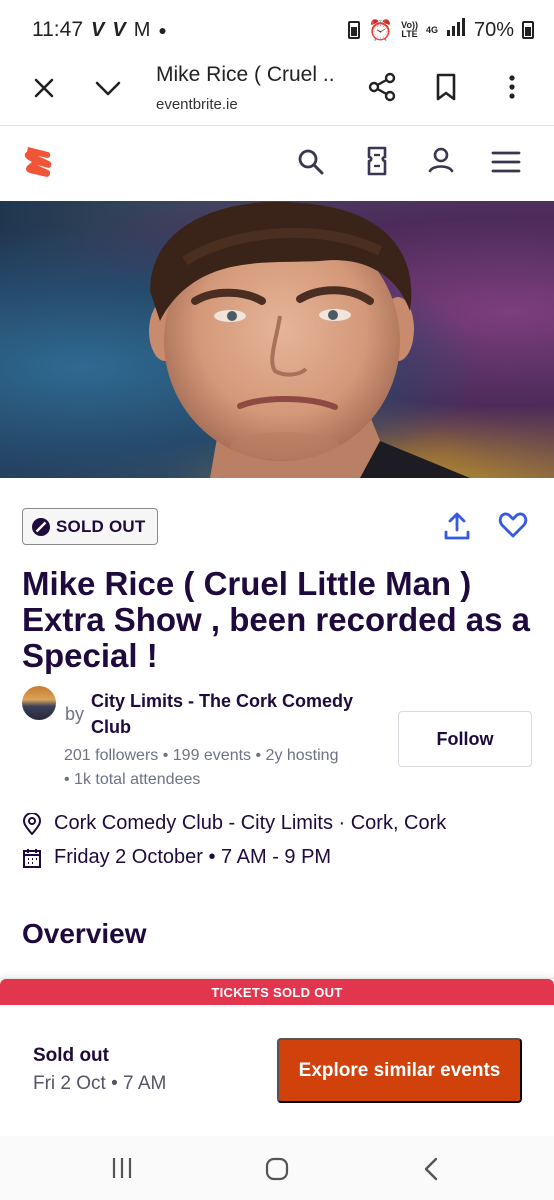  Describe the element at coordinates (377, 161) in the screenshot. I see `tickets-icon` at that location.